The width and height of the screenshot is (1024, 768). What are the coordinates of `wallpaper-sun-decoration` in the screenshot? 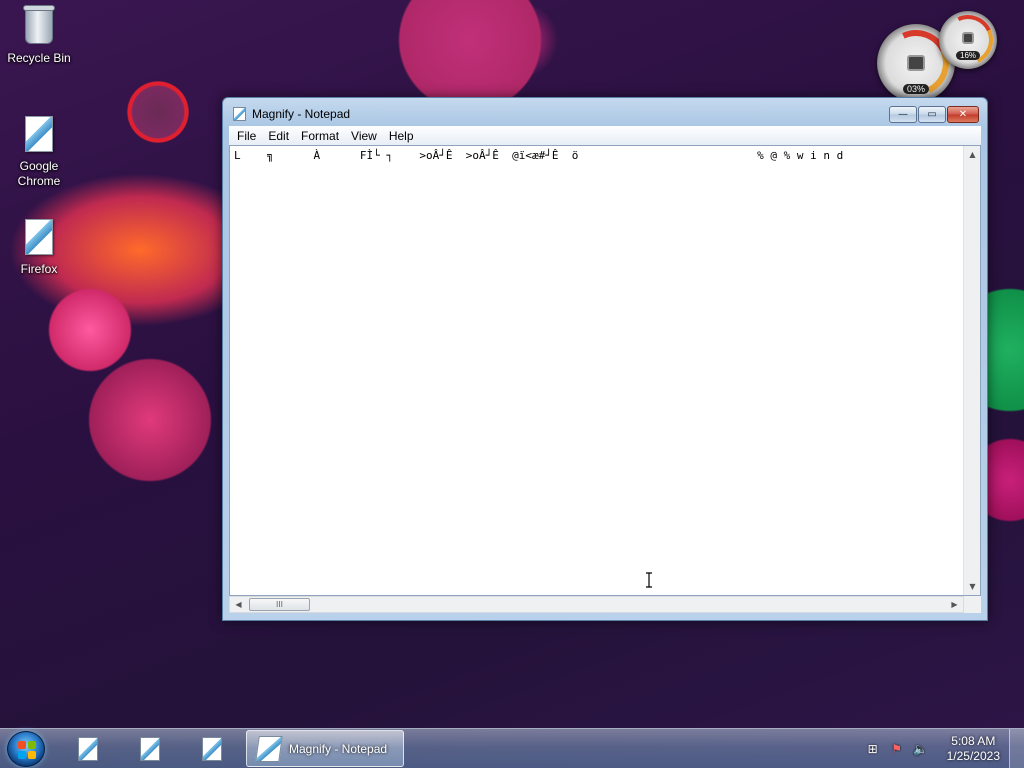 It's located at (158, 112).